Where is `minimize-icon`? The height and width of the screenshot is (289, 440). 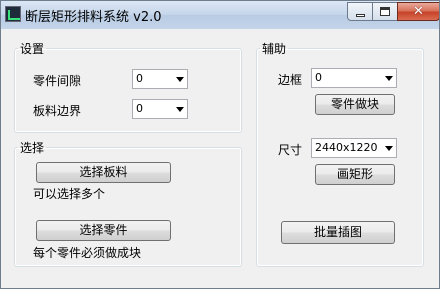 minimize-icon is located at coordinates (360, 15).